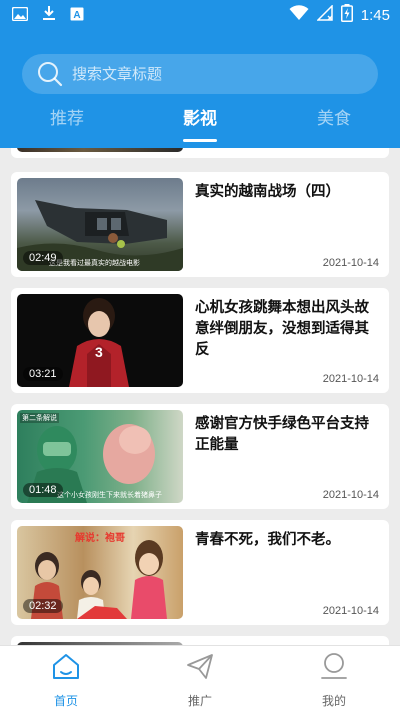  Describe the element at coordinates (200, 116) in the screenshot. I see `tab-film: 影视` at that location.